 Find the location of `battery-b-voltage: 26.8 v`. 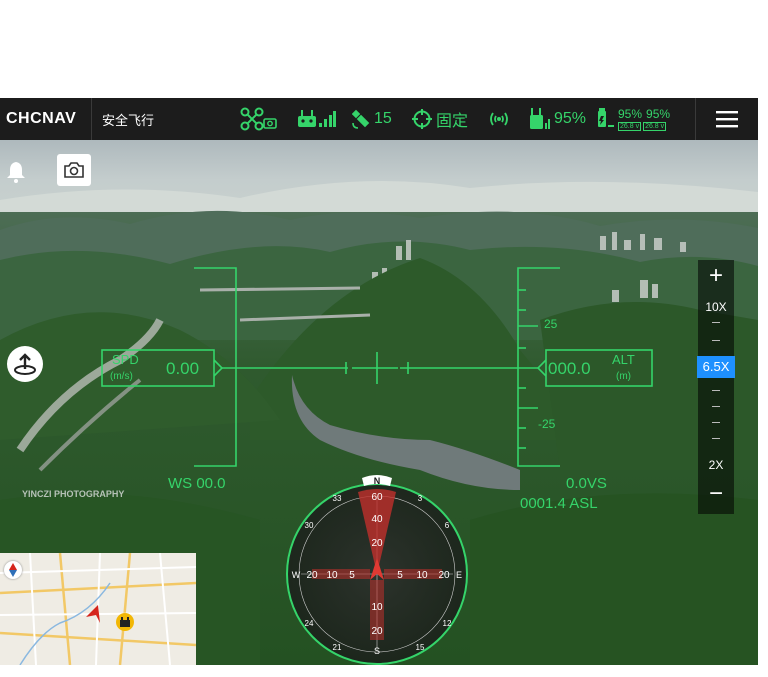

battery-b-voltage: 26.8 v is located at coordinates (655, 126).